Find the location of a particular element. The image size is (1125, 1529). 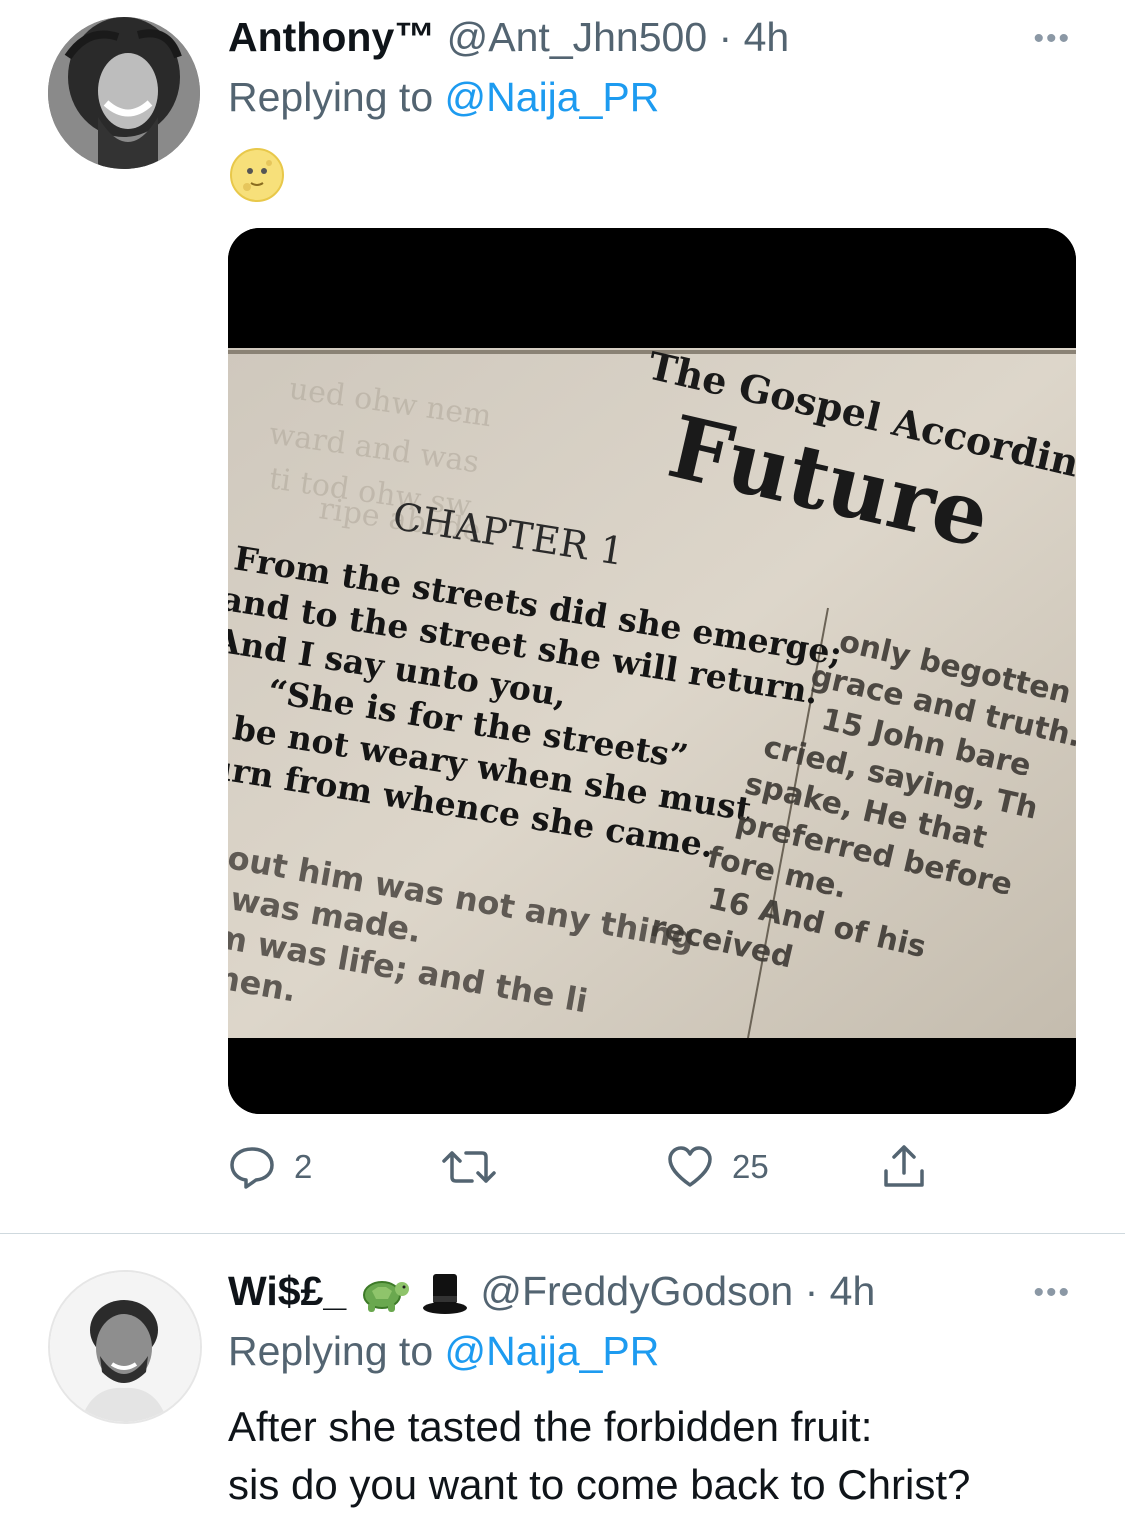

retweet-button is located at coordinates (469, 1167).